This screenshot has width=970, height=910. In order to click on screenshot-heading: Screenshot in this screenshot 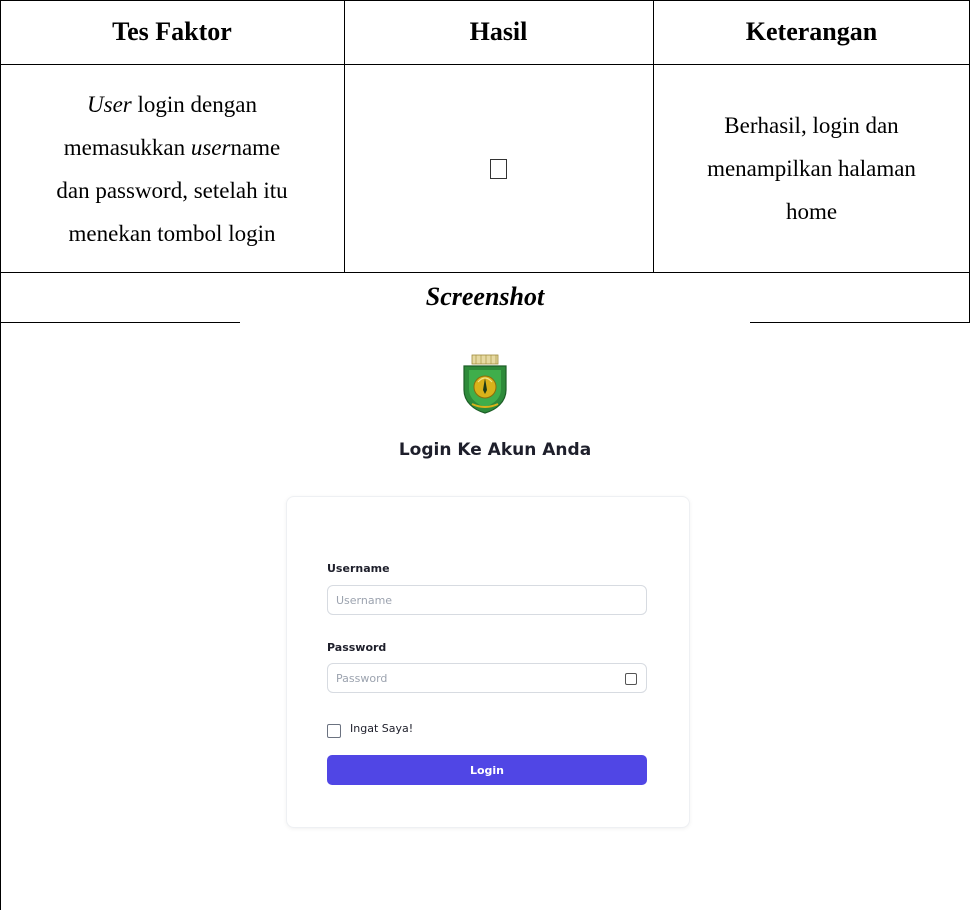, I will do `click(485, 296)`.